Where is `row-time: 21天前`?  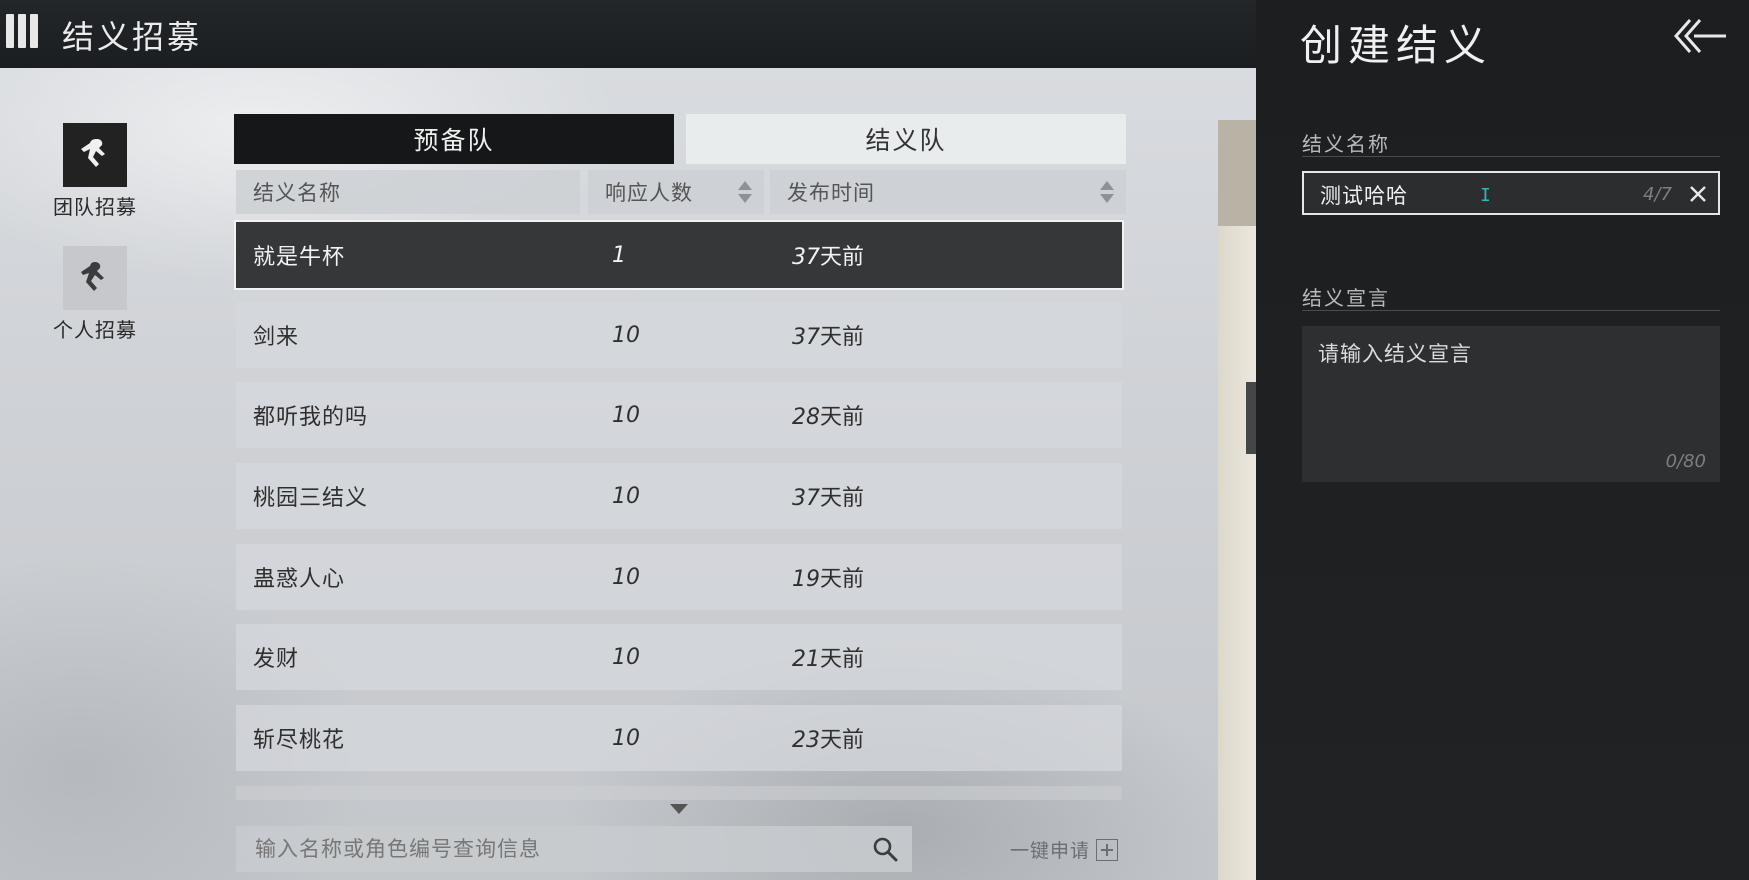
row-time: 21天前 is located at coordinates (828, 657).